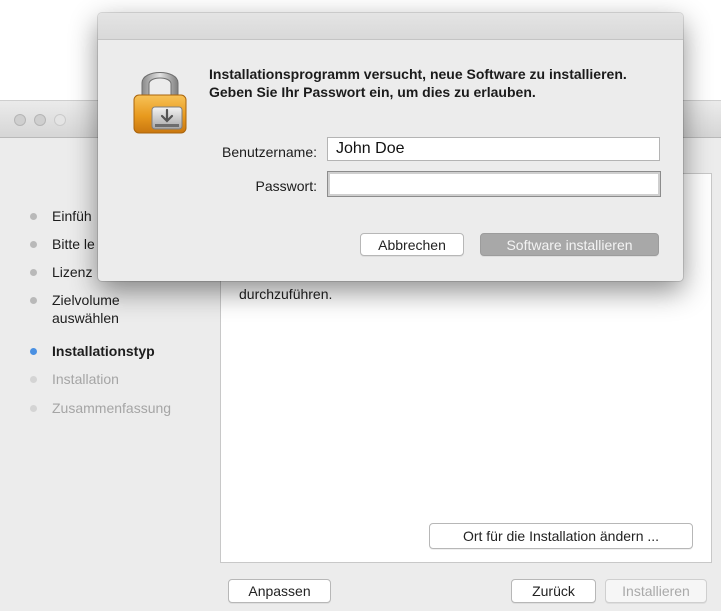  What do you see at coordinates (60, 120) in the screenshot?
I see `zoom-window-button` at bounding box center [60, 120].